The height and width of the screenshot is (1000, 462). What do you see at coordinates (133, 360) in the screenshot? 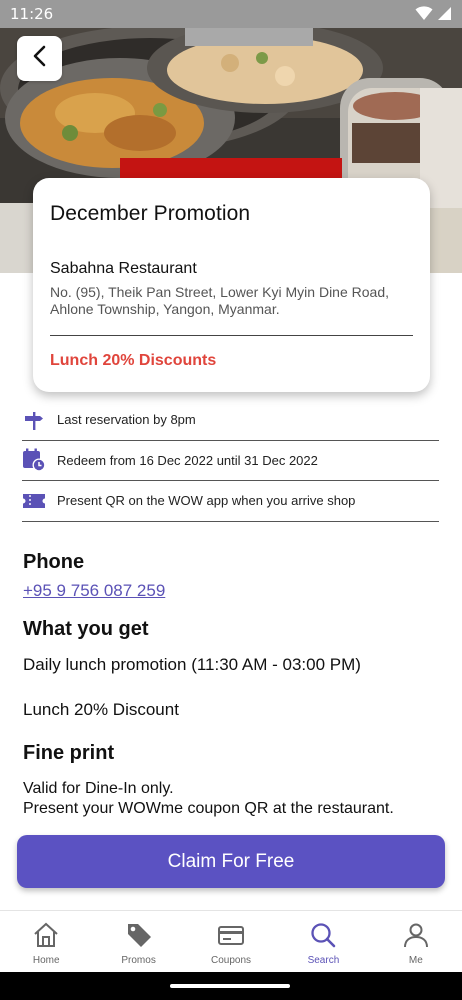
I see `discount-label: Lunch 20% Discounts` at bounding box center [133, 360].